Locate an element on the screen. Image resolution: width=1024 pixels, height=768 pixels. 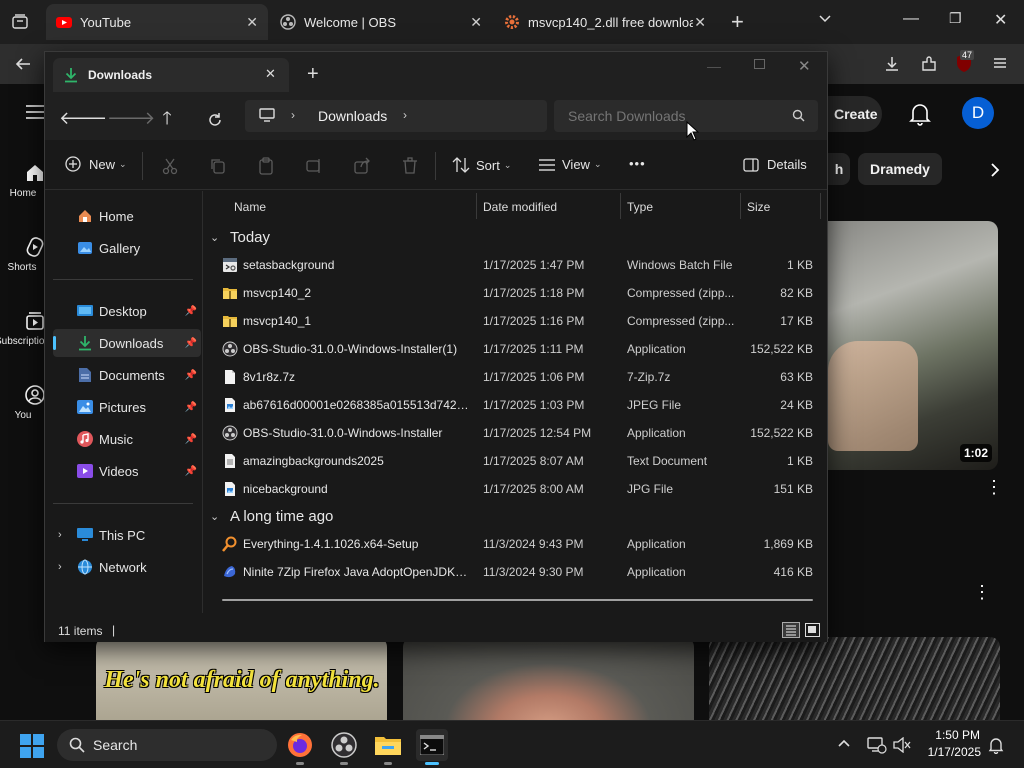
details-view-icon is located at coordinates (791, 630).